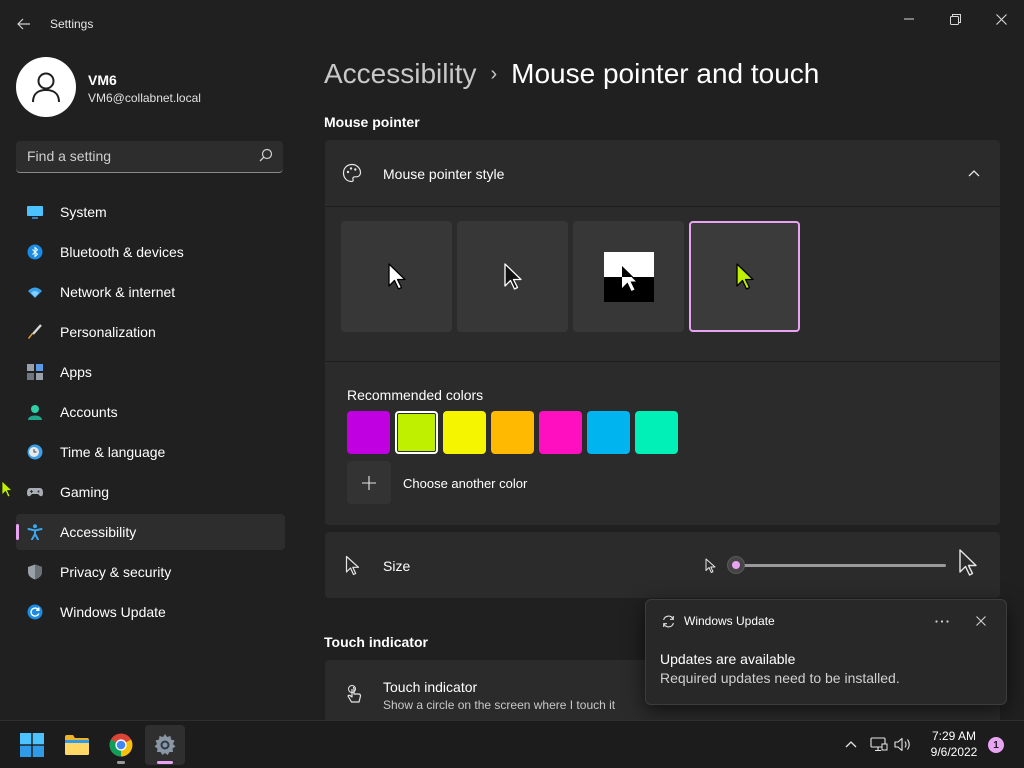  I want to click on size-slider-track, so click(841, 565).